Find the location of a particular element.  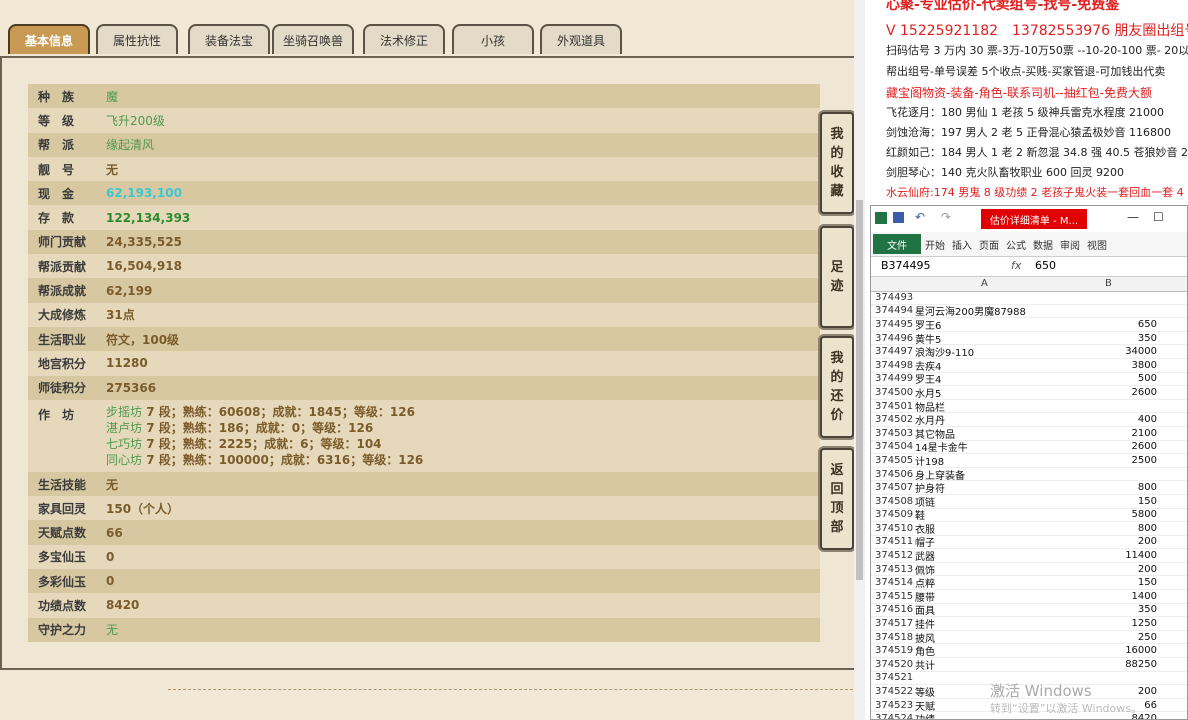

row-number: 374511 is located at coordinates (893, 541).